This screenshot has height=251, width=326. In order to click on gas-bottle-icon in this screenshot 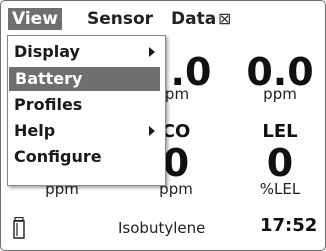, I will do `click(19, 229)`.